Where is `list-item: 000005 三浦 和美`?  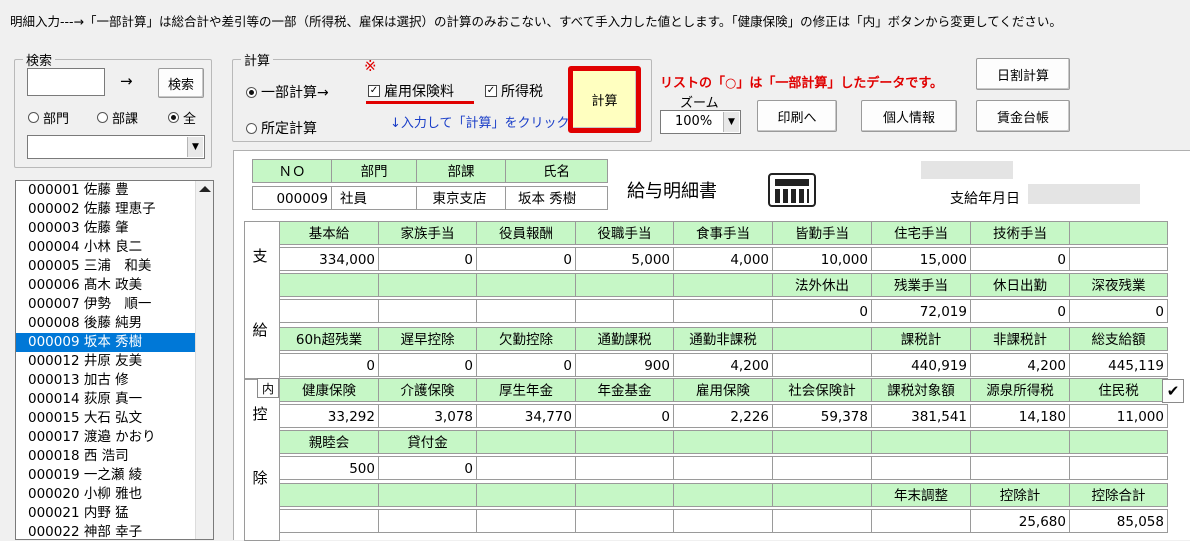
list-item: 000005 三浦 和美 is located at coordinates (114, 266).